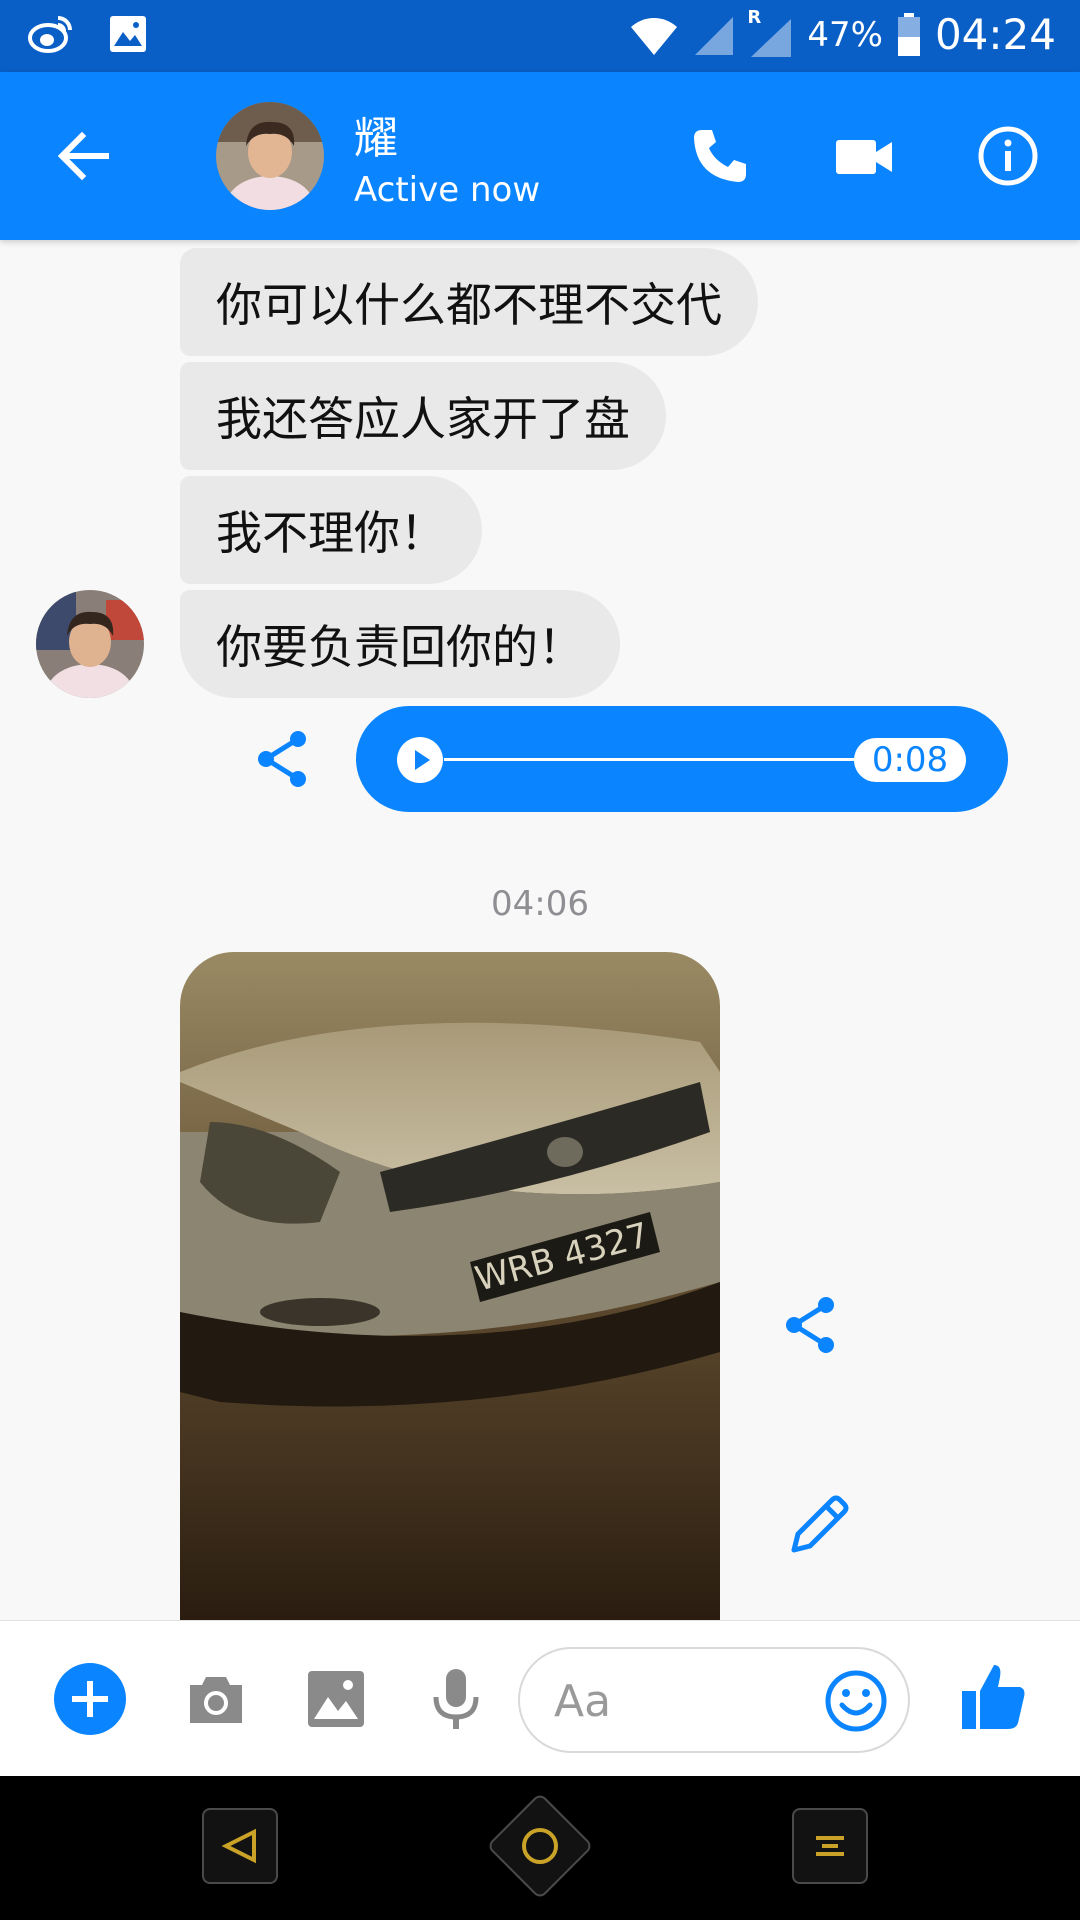 Image resolution: width=1080 pixels, height=1920 pixels. What do you see at coordinates (714, 35) in the screenshot?
I see `signal-icon` at bounding box center [714, 35].